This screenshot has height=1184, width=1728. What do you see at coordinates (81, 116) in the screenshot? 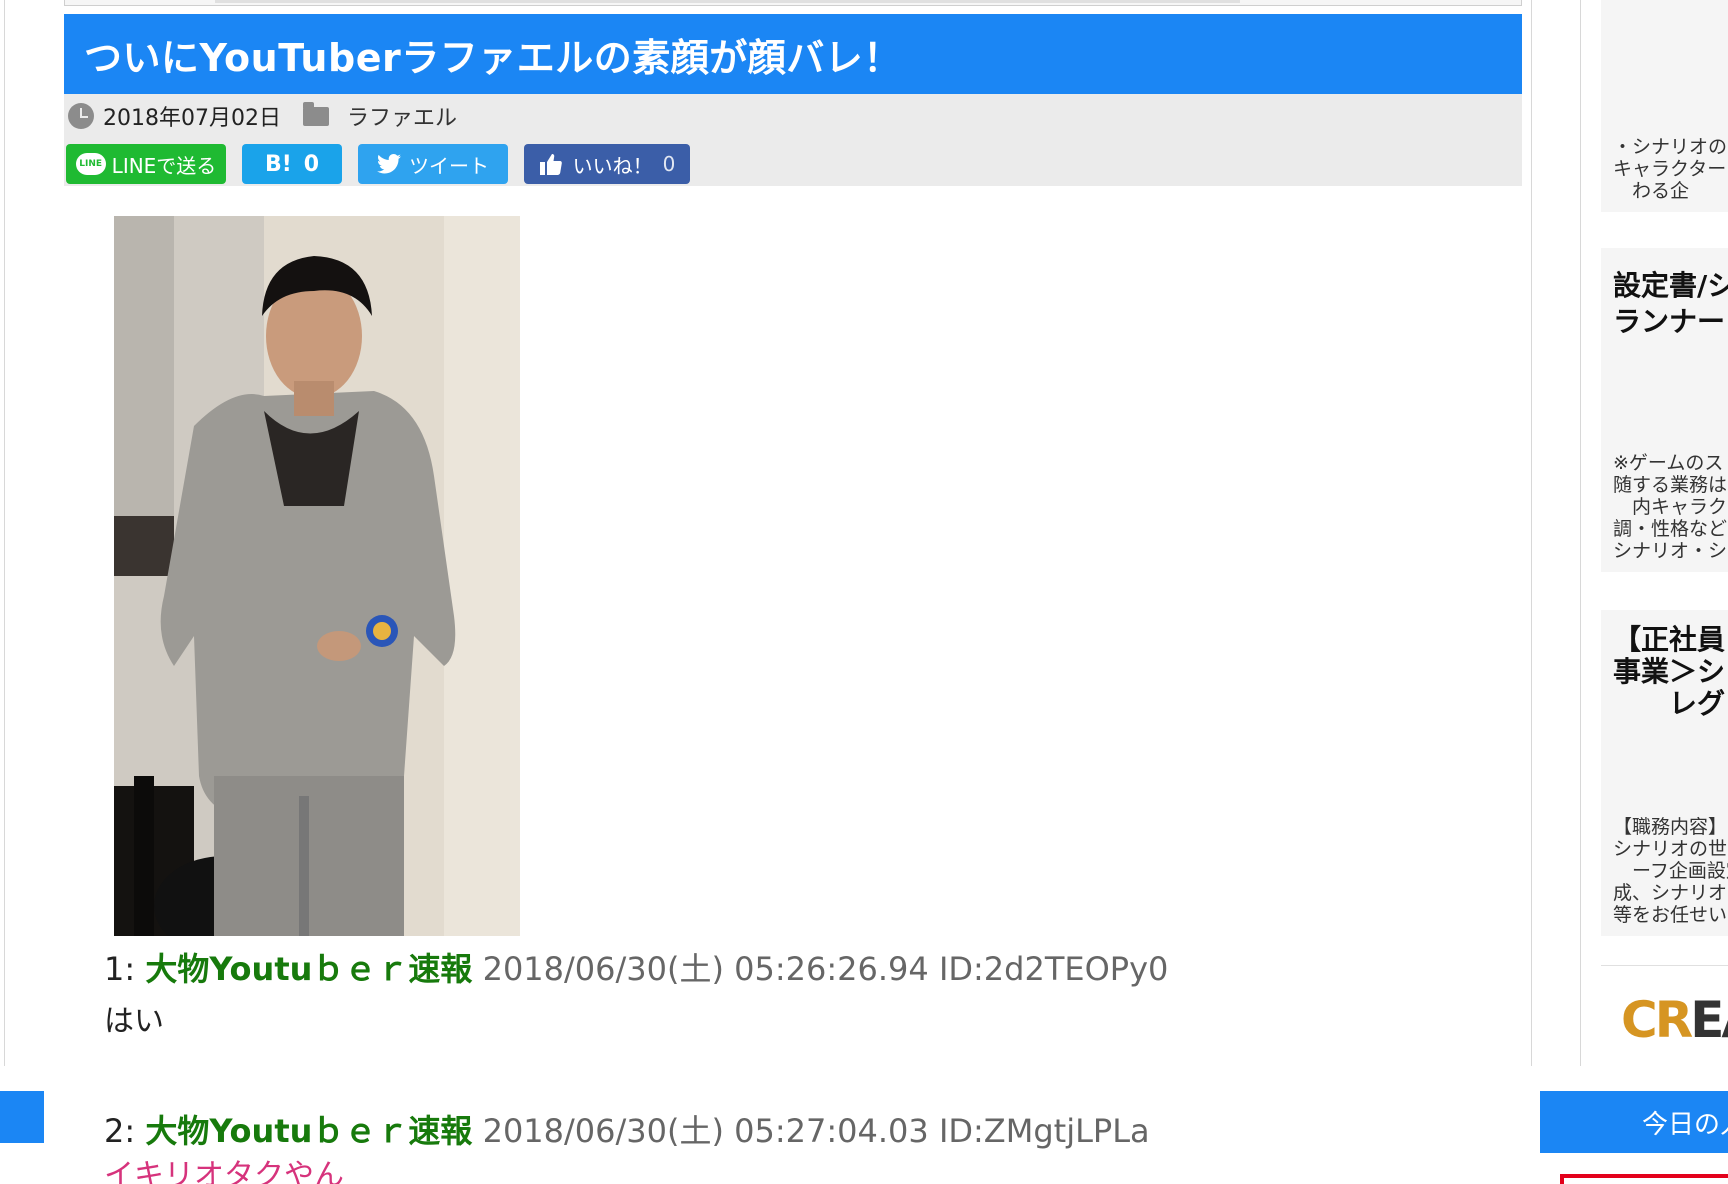
I see `clock-icon` at bounding box center [81, 116].